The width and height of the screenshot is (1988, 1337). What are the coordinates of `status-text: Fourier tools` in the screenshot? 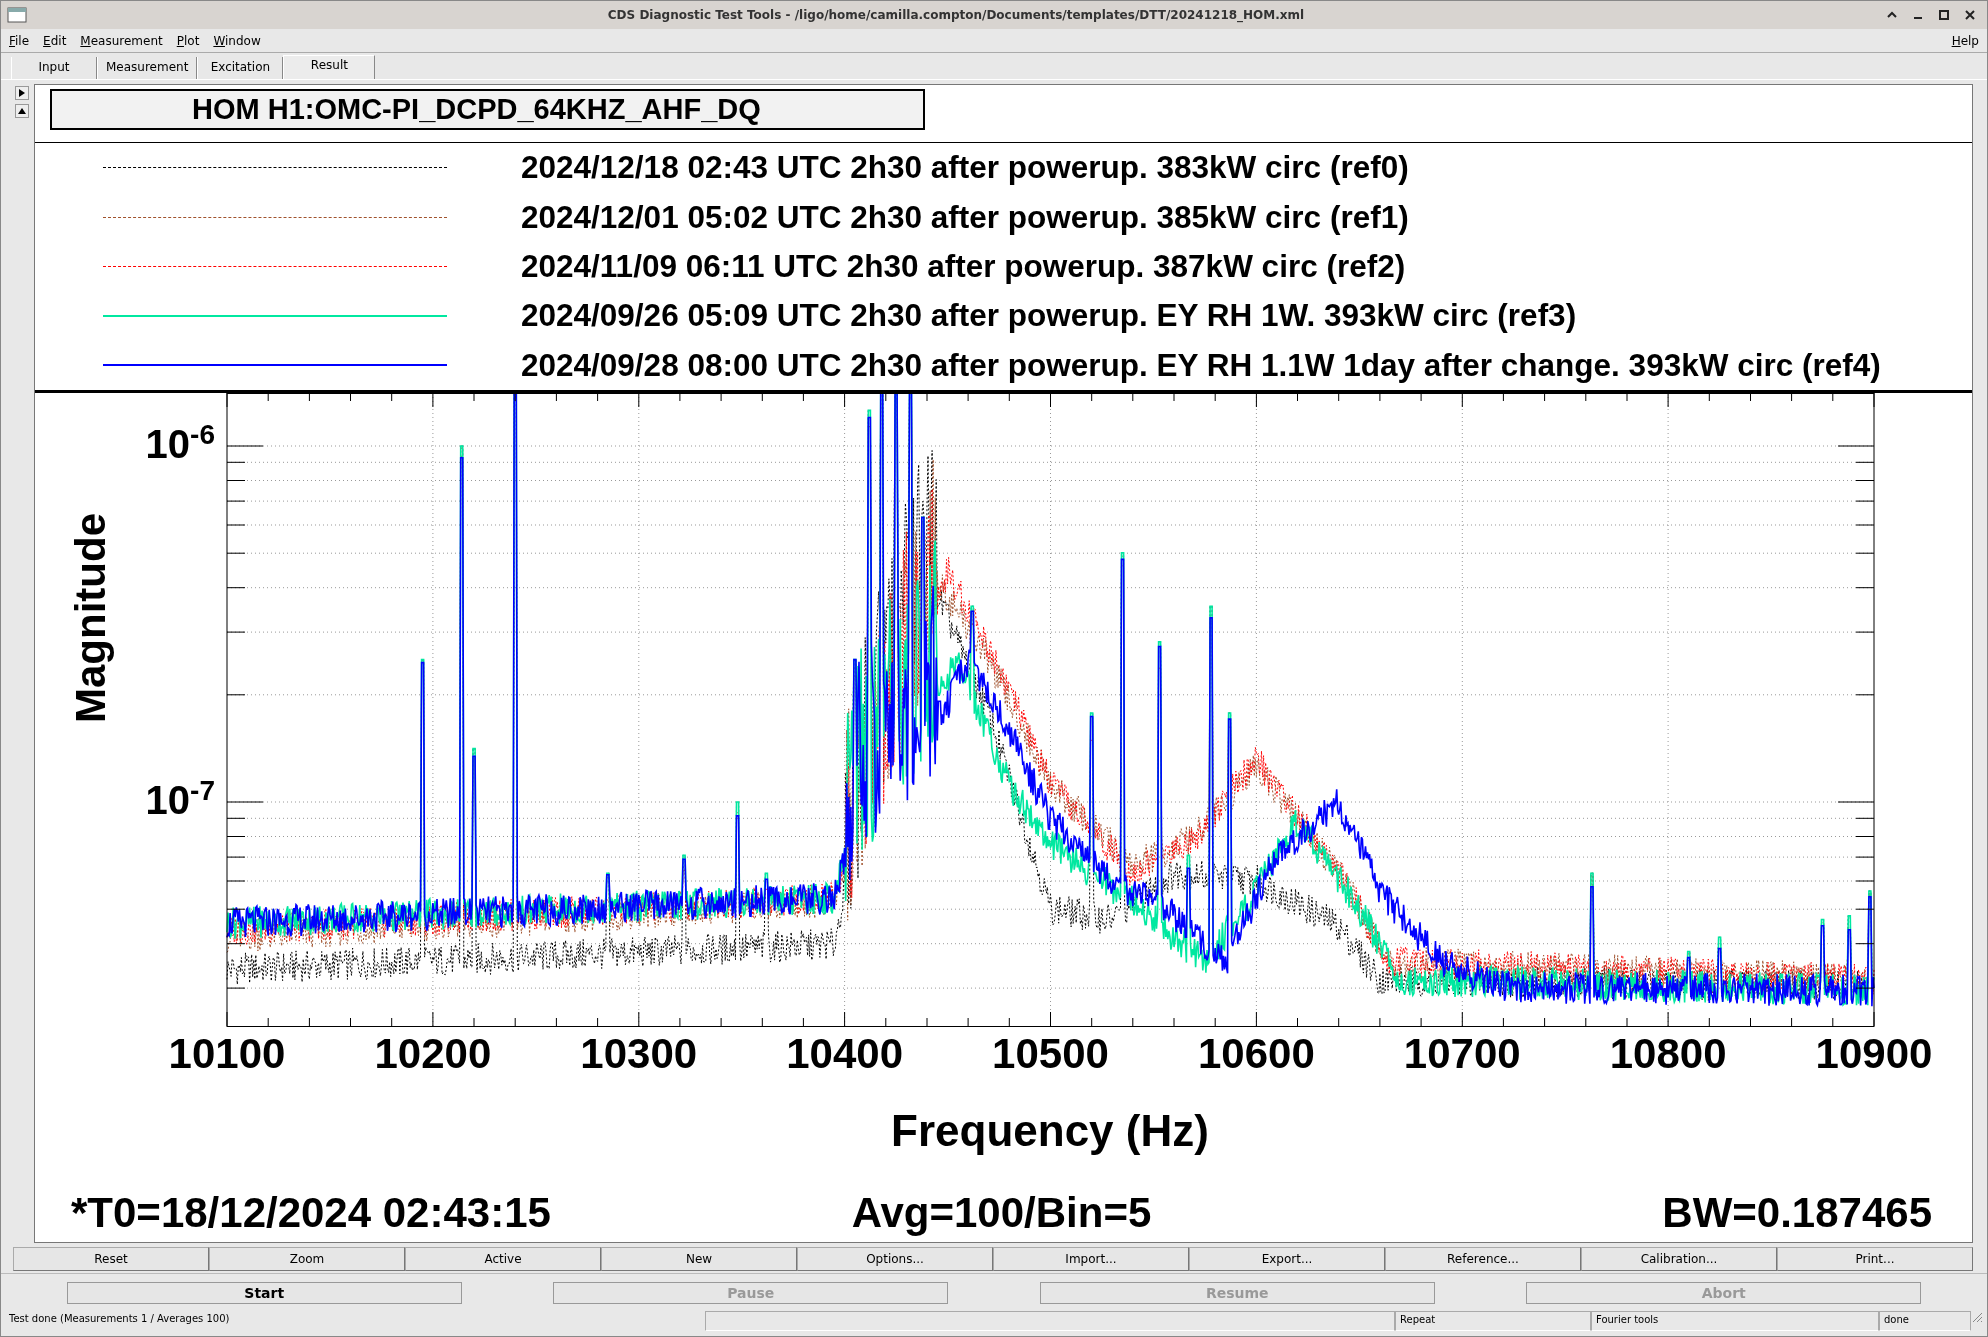 It's located at (1735, 1321).